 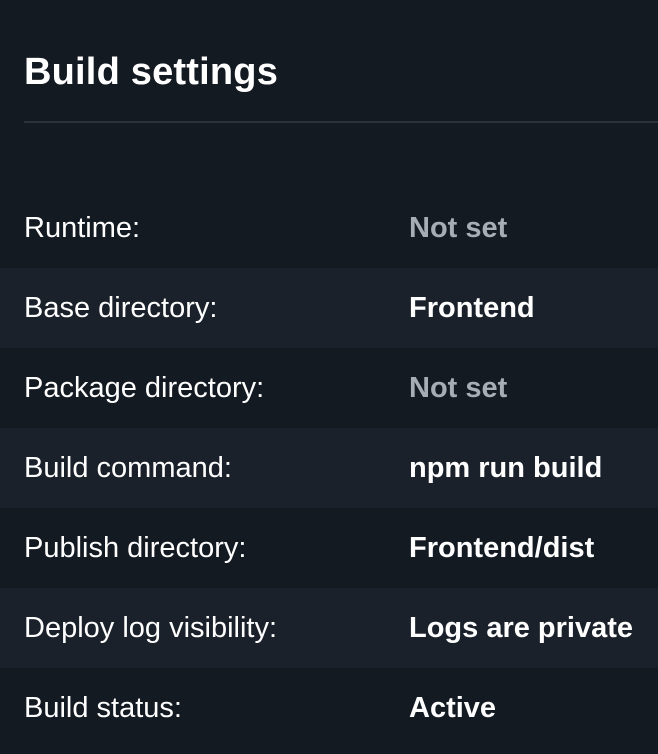 I want to click on setting-row-build-status: Build status: Active, so click(x=329, y=708).